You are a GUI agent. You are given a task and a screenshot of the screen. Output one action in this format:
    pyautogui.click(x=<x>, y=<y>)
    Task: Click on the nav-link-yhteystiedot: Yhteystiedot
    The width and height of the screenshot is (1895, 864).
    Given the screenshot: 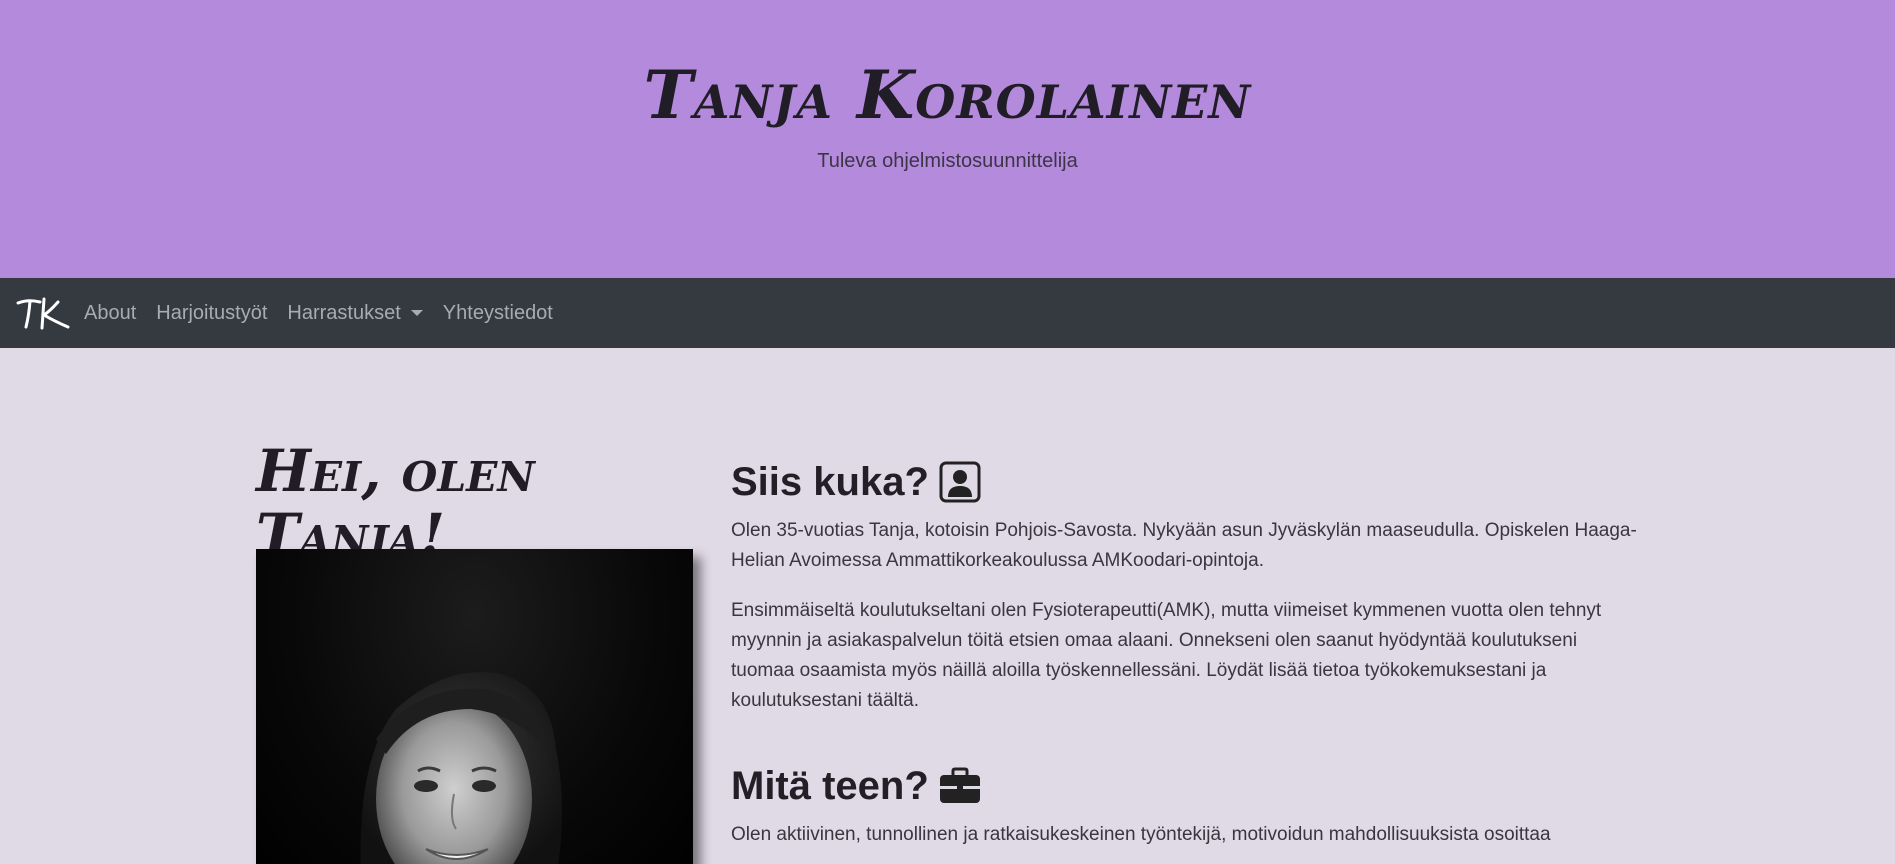 What is the action you would take?
    pyautogui.click(x=498, y=313)
    